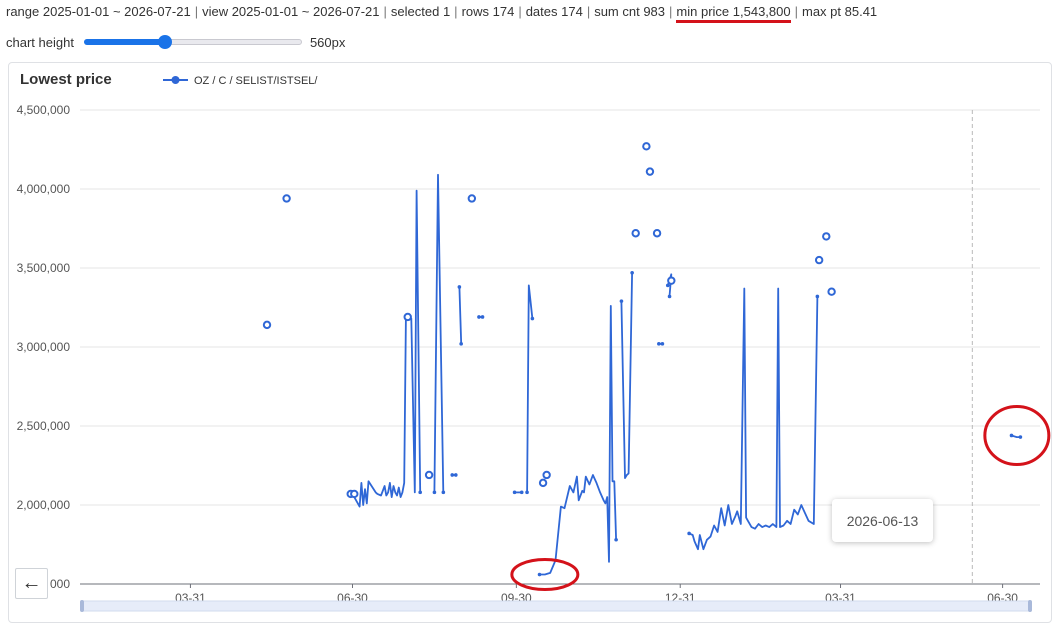  Describe the element at coordinates (82, 606) in the screenshot. I see `zoom-handle-left` at that location.